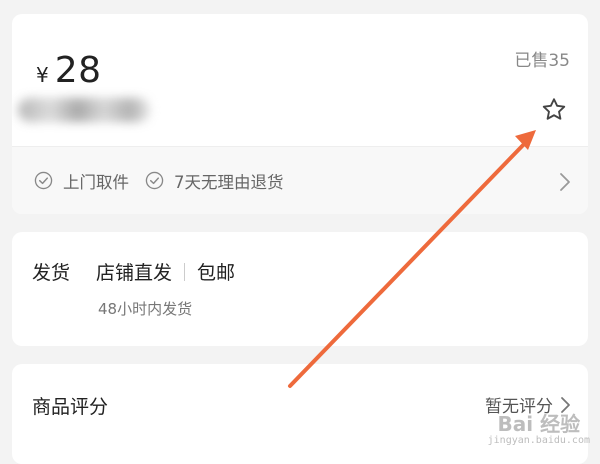 The height and width of the screenshot is (464, 600). What do you see at coordinates (565, 182) in the screenshot?
I see `chevron-right-icon` at bounding box center [565, 182].